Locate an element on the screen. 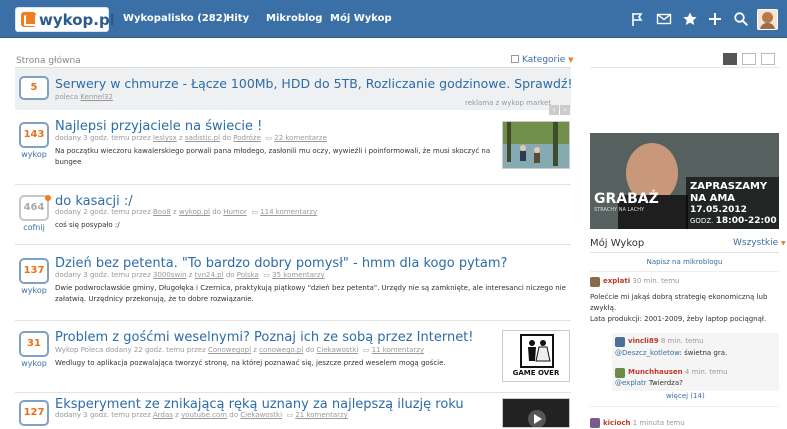 The image size is (787, 429). banner-brand: GRABAŻ is located at coordinates (626, 199).